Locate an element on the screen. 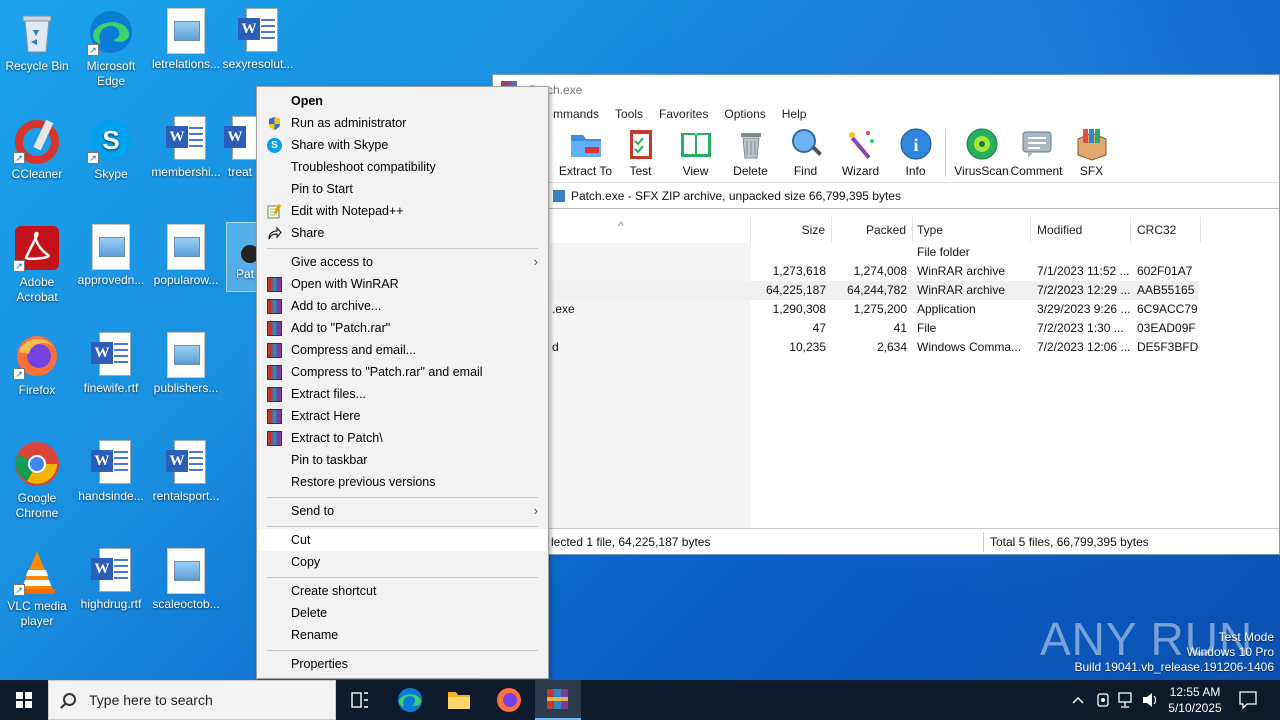  desktop-icon-highdrug: W highdrug.rtf is located at coordinates (111, 580).